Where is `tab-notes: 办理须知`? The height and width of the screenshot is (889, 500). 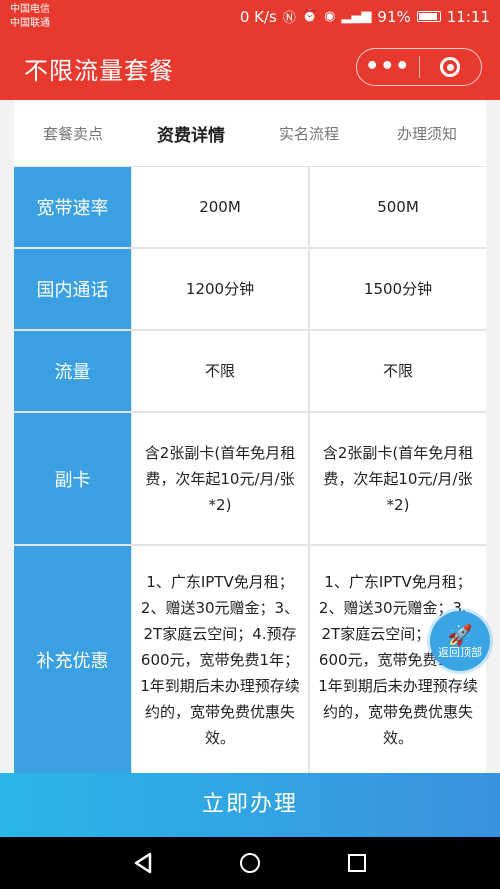
tab-notes: 办理须知 is located at coordinates (427, 133).